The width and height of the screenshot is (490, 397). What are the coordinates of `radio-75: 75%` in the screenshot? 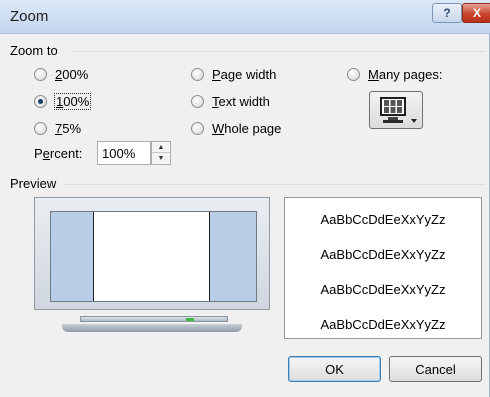 It's located at (57, 128).